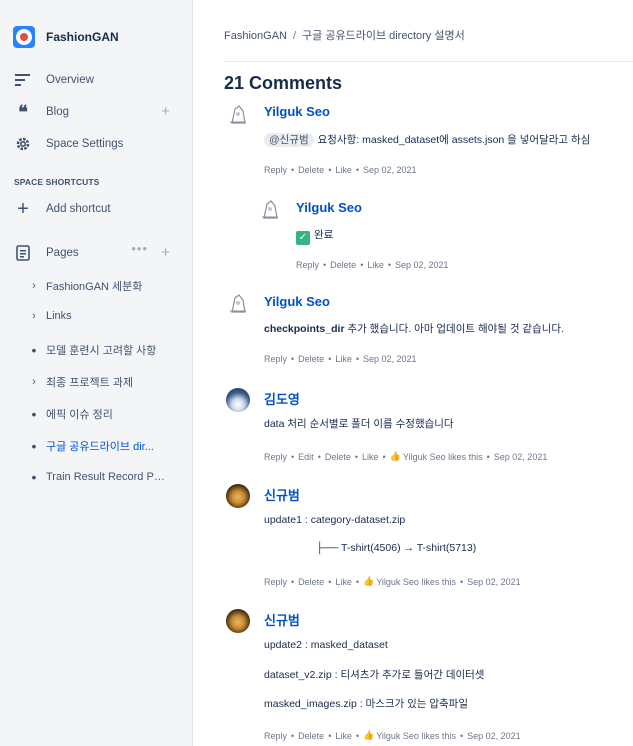 Image resolution: width=633 pixels, height=746 pixels. I want to click on edit-link: Edit, so click(306, 457).